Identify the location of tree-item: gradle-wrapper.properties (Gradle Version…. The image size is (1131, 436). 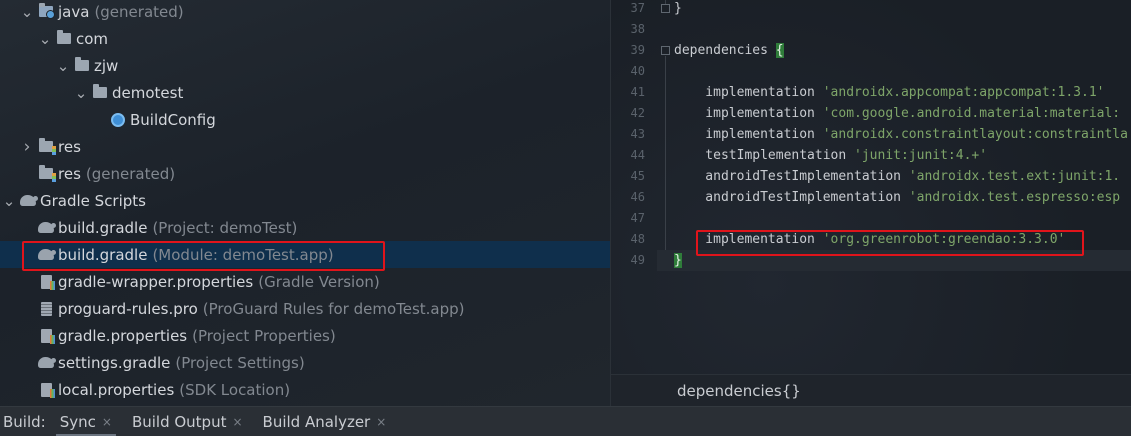
(305, 281).